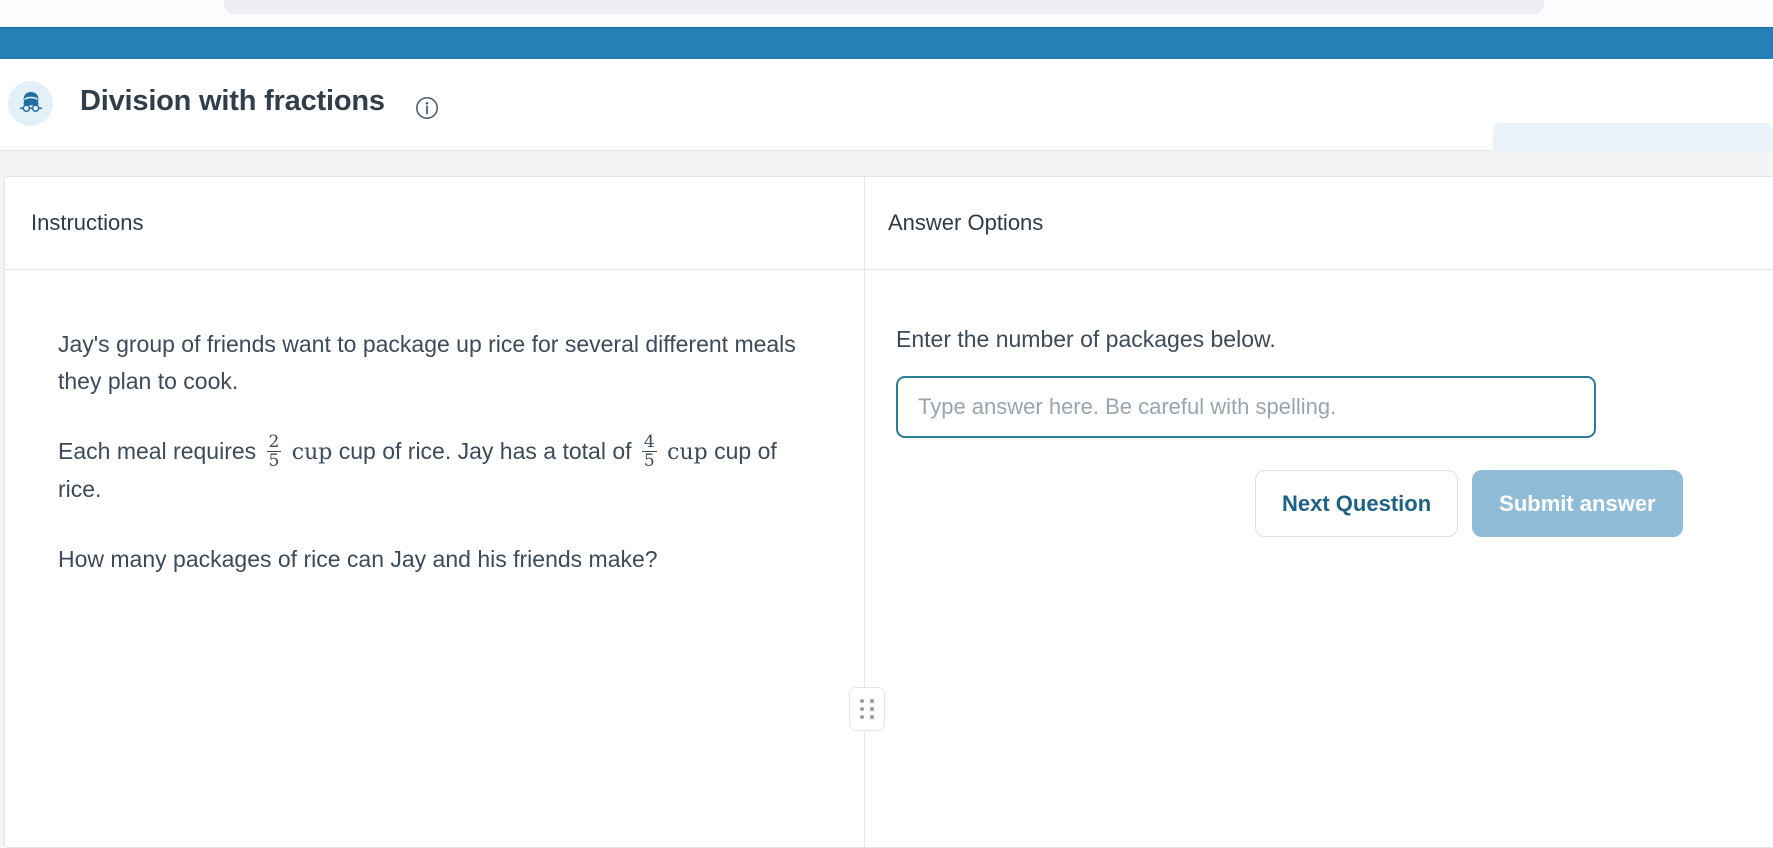  Describe the element at coordinates (1246, 407) in the screenshot. I see `answer-input` at that location.